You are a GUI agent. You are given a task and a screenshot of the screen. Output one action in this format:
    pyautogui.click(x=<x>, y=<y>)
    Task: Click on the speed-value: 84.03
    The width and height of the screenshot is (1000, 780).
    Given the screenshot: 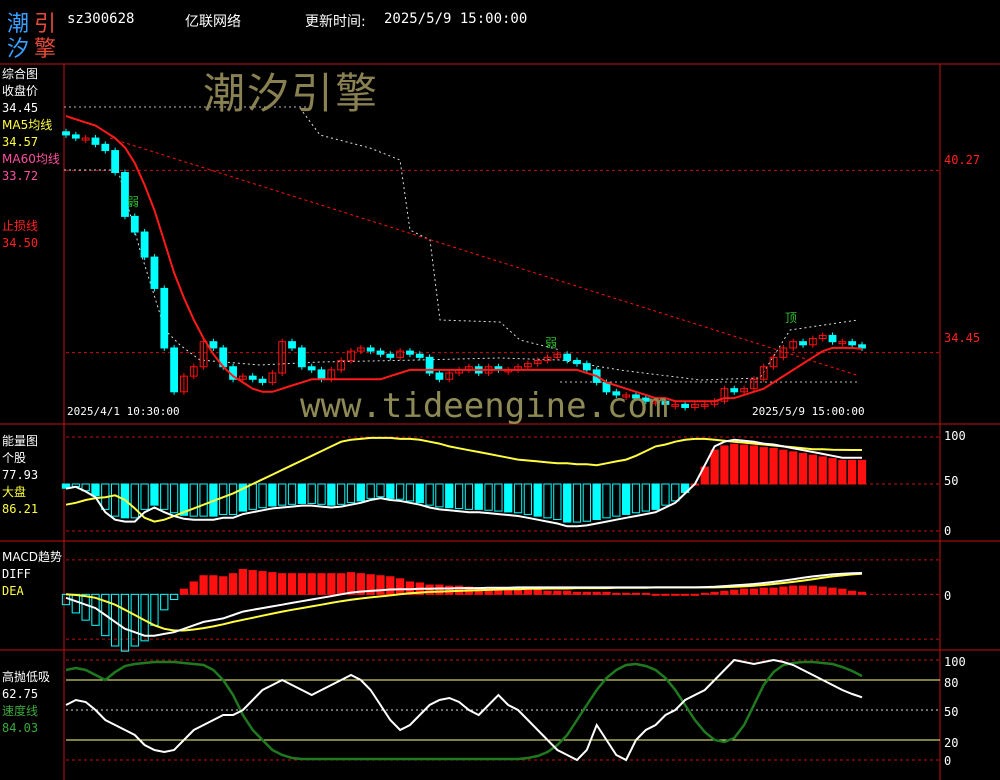 What is the action you would take?
    pyautogui.click(x=20, y=728)
    